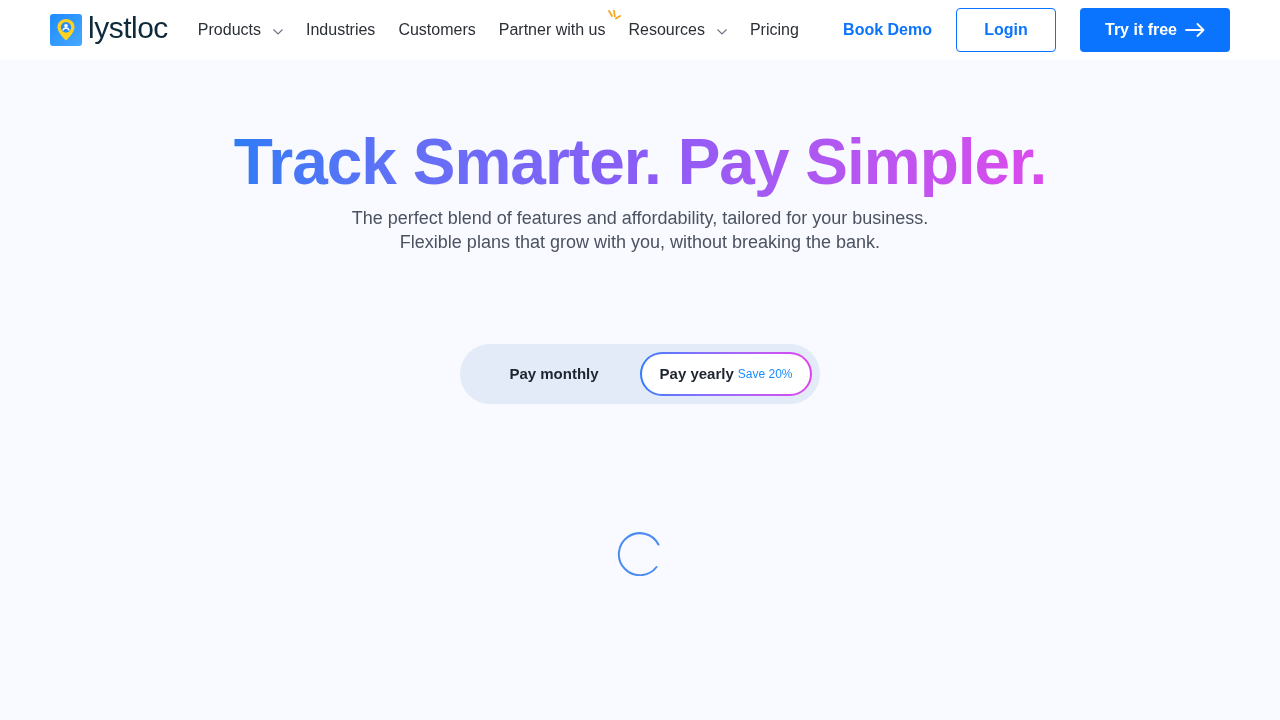 The height and width of the screenshot is (720, 1280). What do you see at coordinates (774, 30) in the screenshot?
I see `nav-link: Pricing` at bounding box center [774, 30].